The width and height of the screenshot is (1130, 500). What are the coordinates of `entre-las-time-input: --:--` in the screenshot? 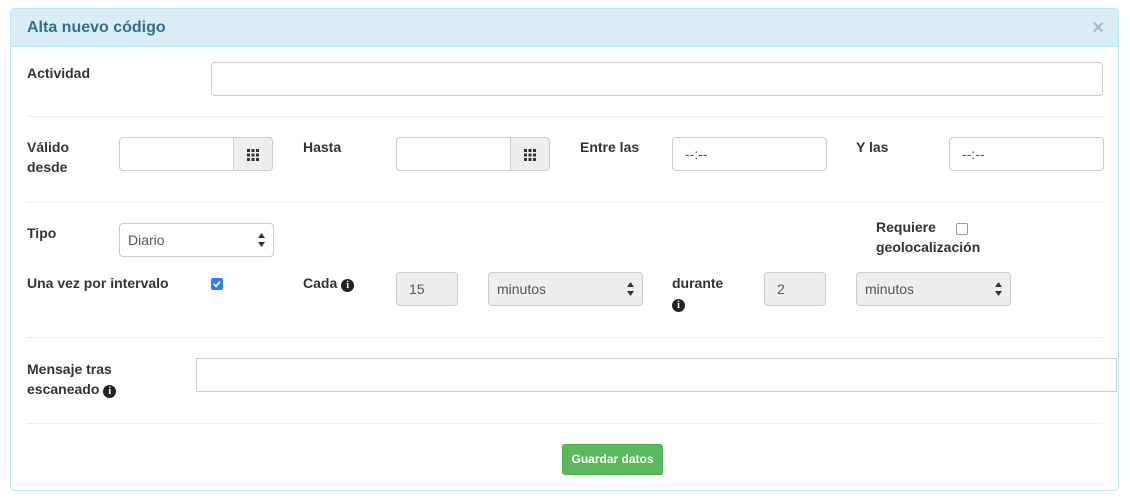 It's located at (749, 154).